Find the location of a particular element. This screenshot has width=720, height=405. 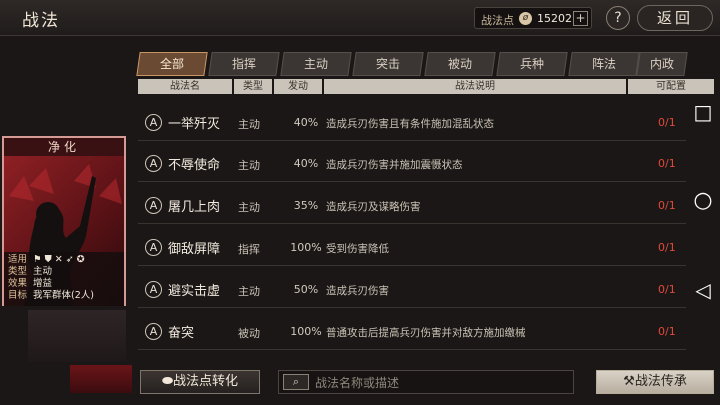

tactic-card-purify: 净化 适用 ⚑ ⛊ ✕ ➶ ✪ 类型 主动 效果 增益 目标 我军群体(2人) is located at coordinates (64, 221).